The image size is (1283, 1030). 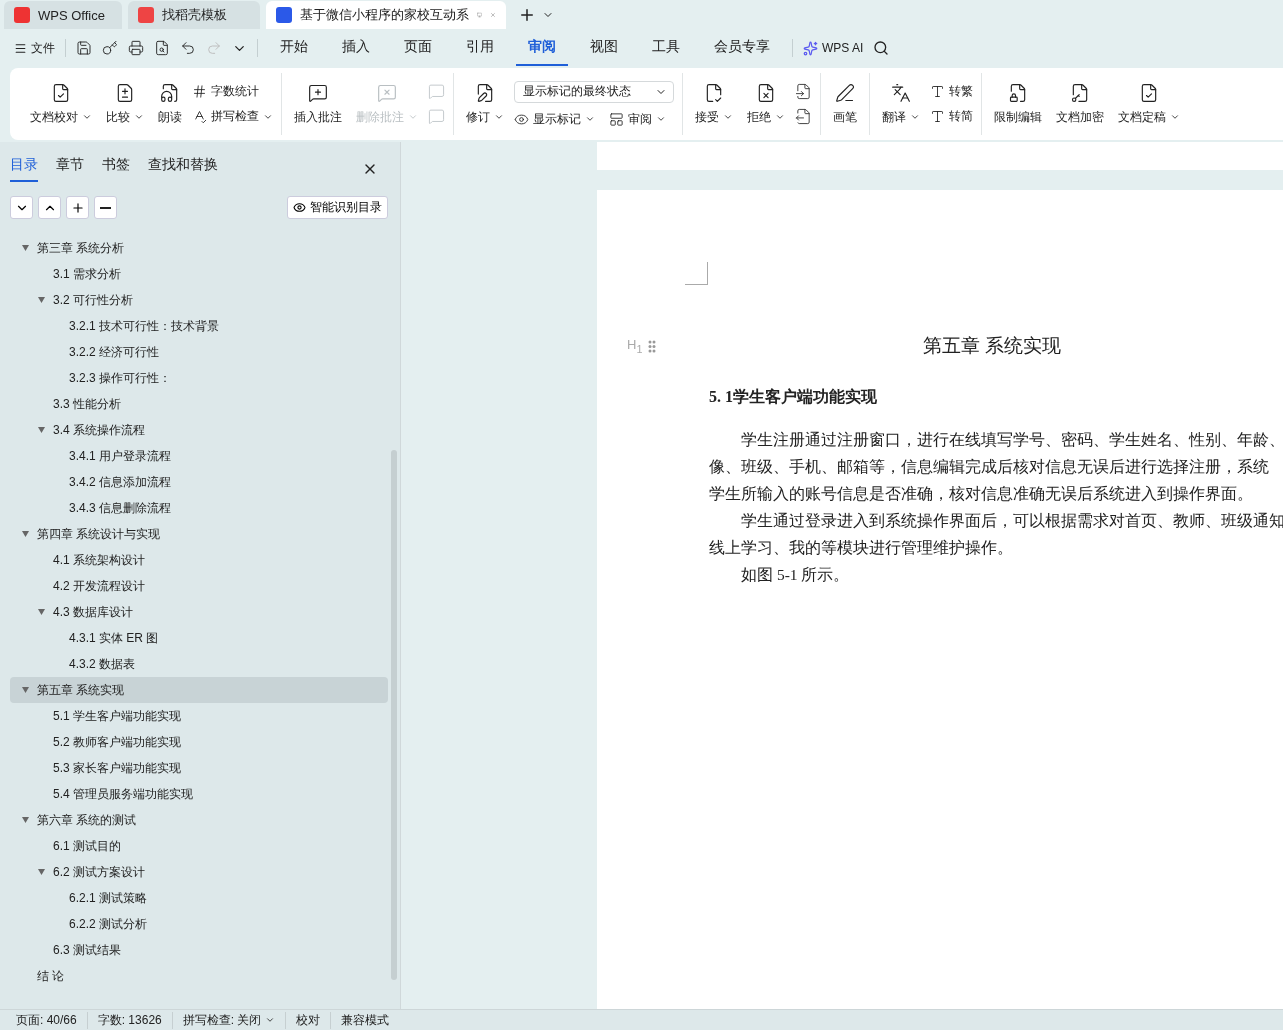 I want to click on ribbon-button: 翻译, so click(x=901, y=104).